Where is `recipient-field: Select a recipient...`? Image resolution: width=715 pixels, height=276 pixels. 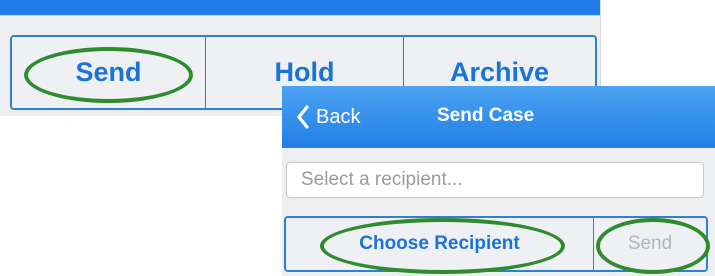 recipient-field: Select a recipient... is located at coordinates (495, 180).